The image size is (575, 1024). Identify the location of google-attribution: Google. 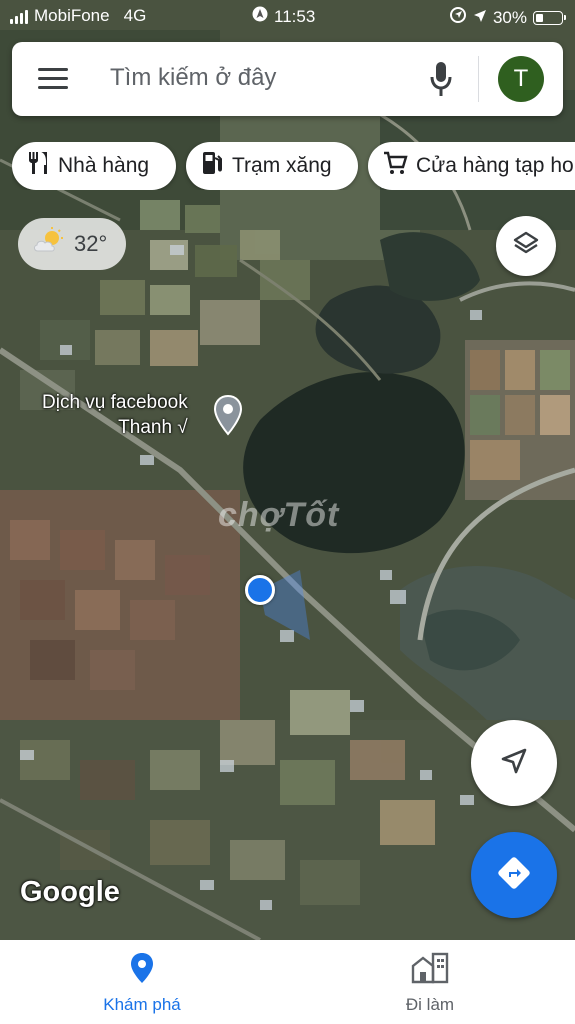
(70, 892).